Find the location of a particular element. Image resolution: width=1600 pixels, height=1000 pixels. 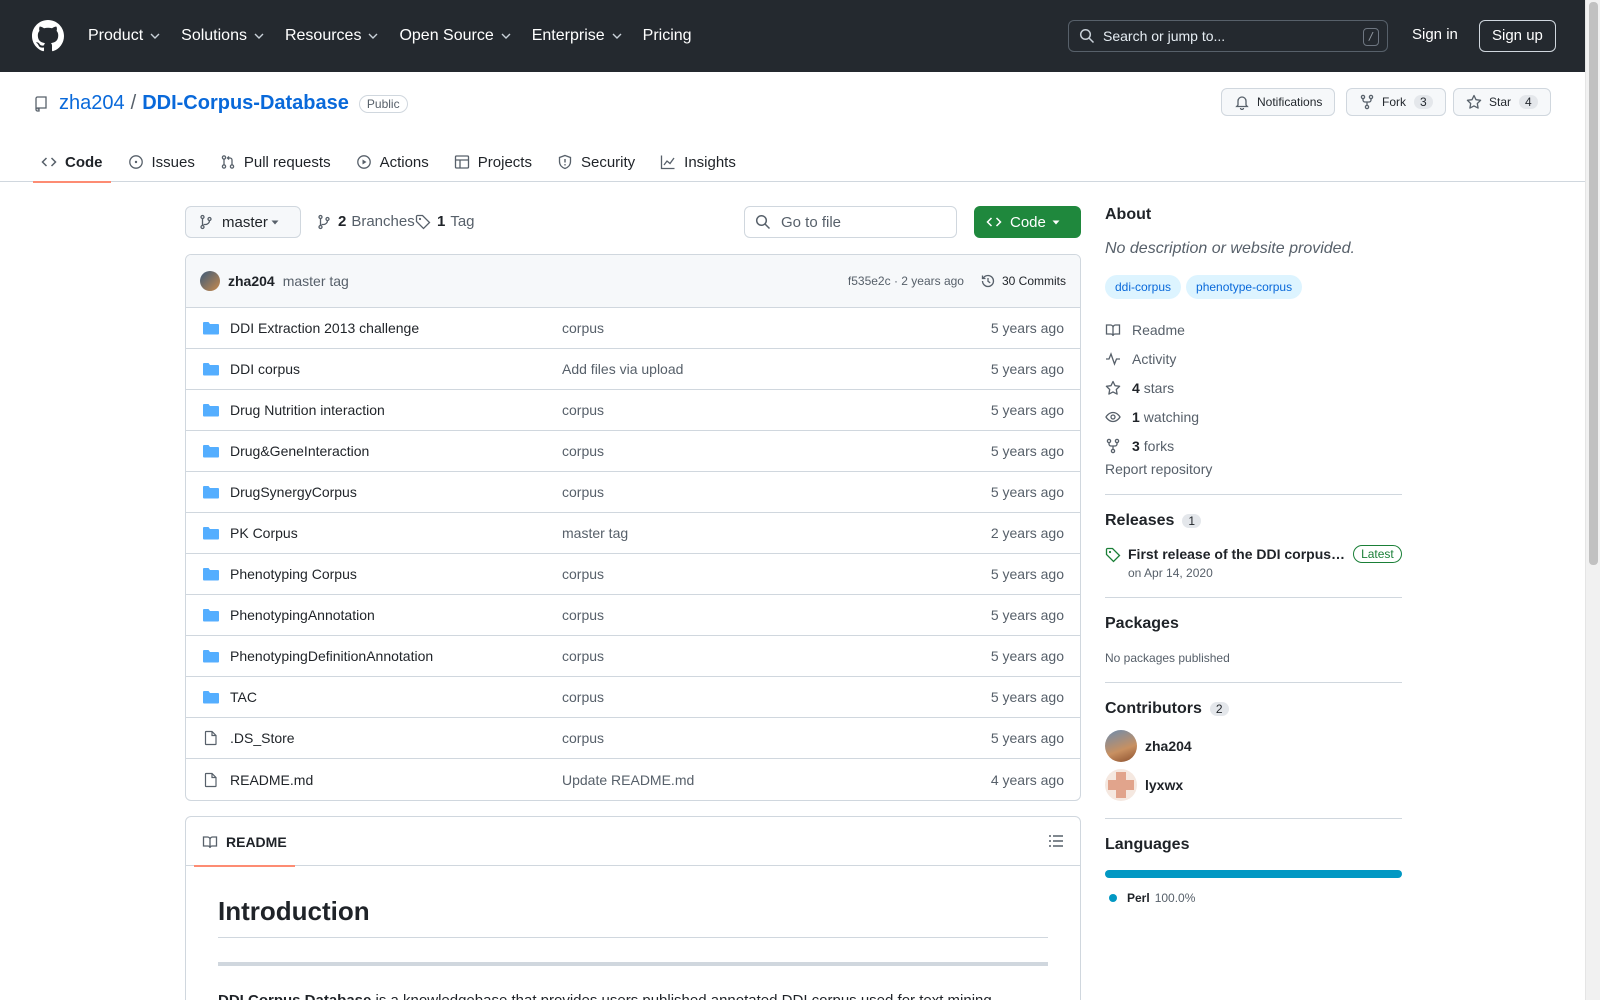

packages-title: Packages is located at coordinates (1253, 624).